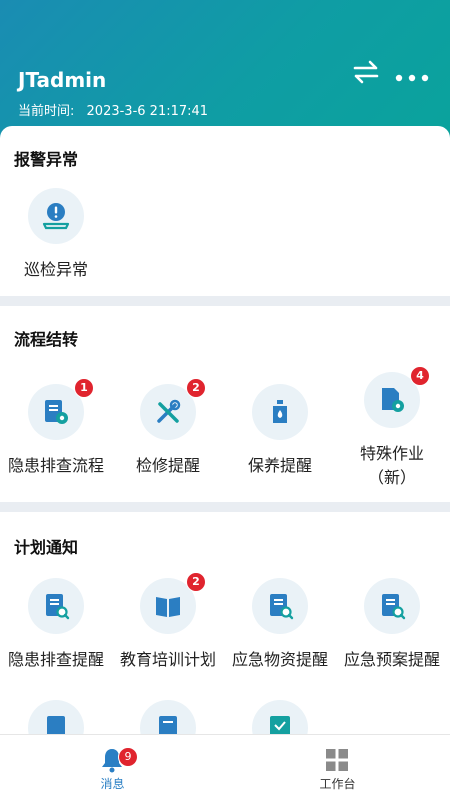 This screenshot has height=801, width=450. Describe the element at coordinates (56, 216) in the screenshot. I see `inspection-alert-icon` at that location.